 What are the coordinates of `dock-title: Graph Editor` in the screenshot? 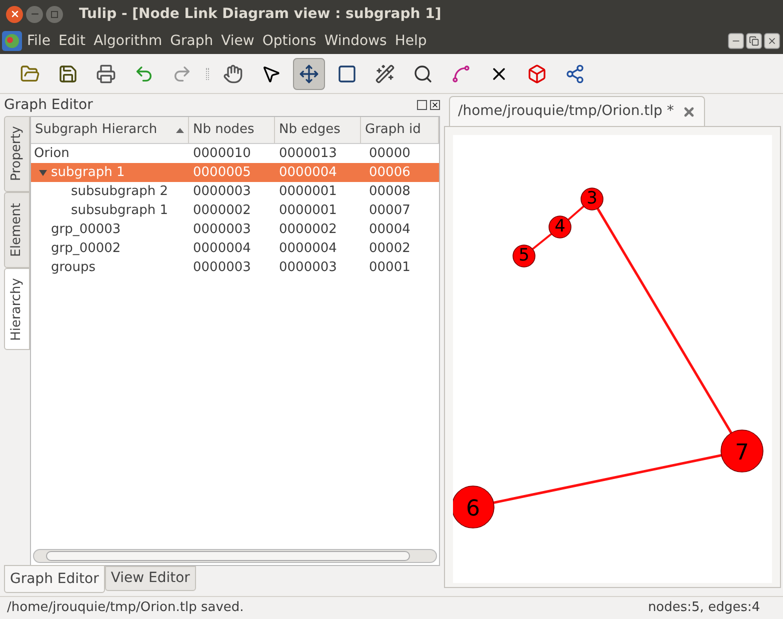 It's located at (48, 105).